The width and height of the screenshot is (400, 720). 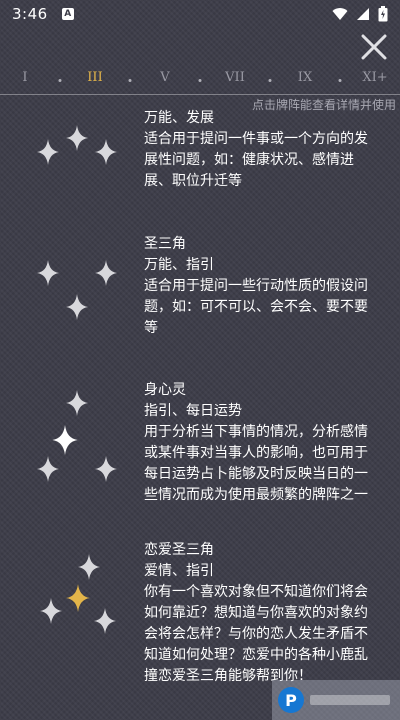 What do you see at coordinates (305, 77) in the screenshot?
I see `nav-tab-ix: IX` at bounding box center [305, 77].